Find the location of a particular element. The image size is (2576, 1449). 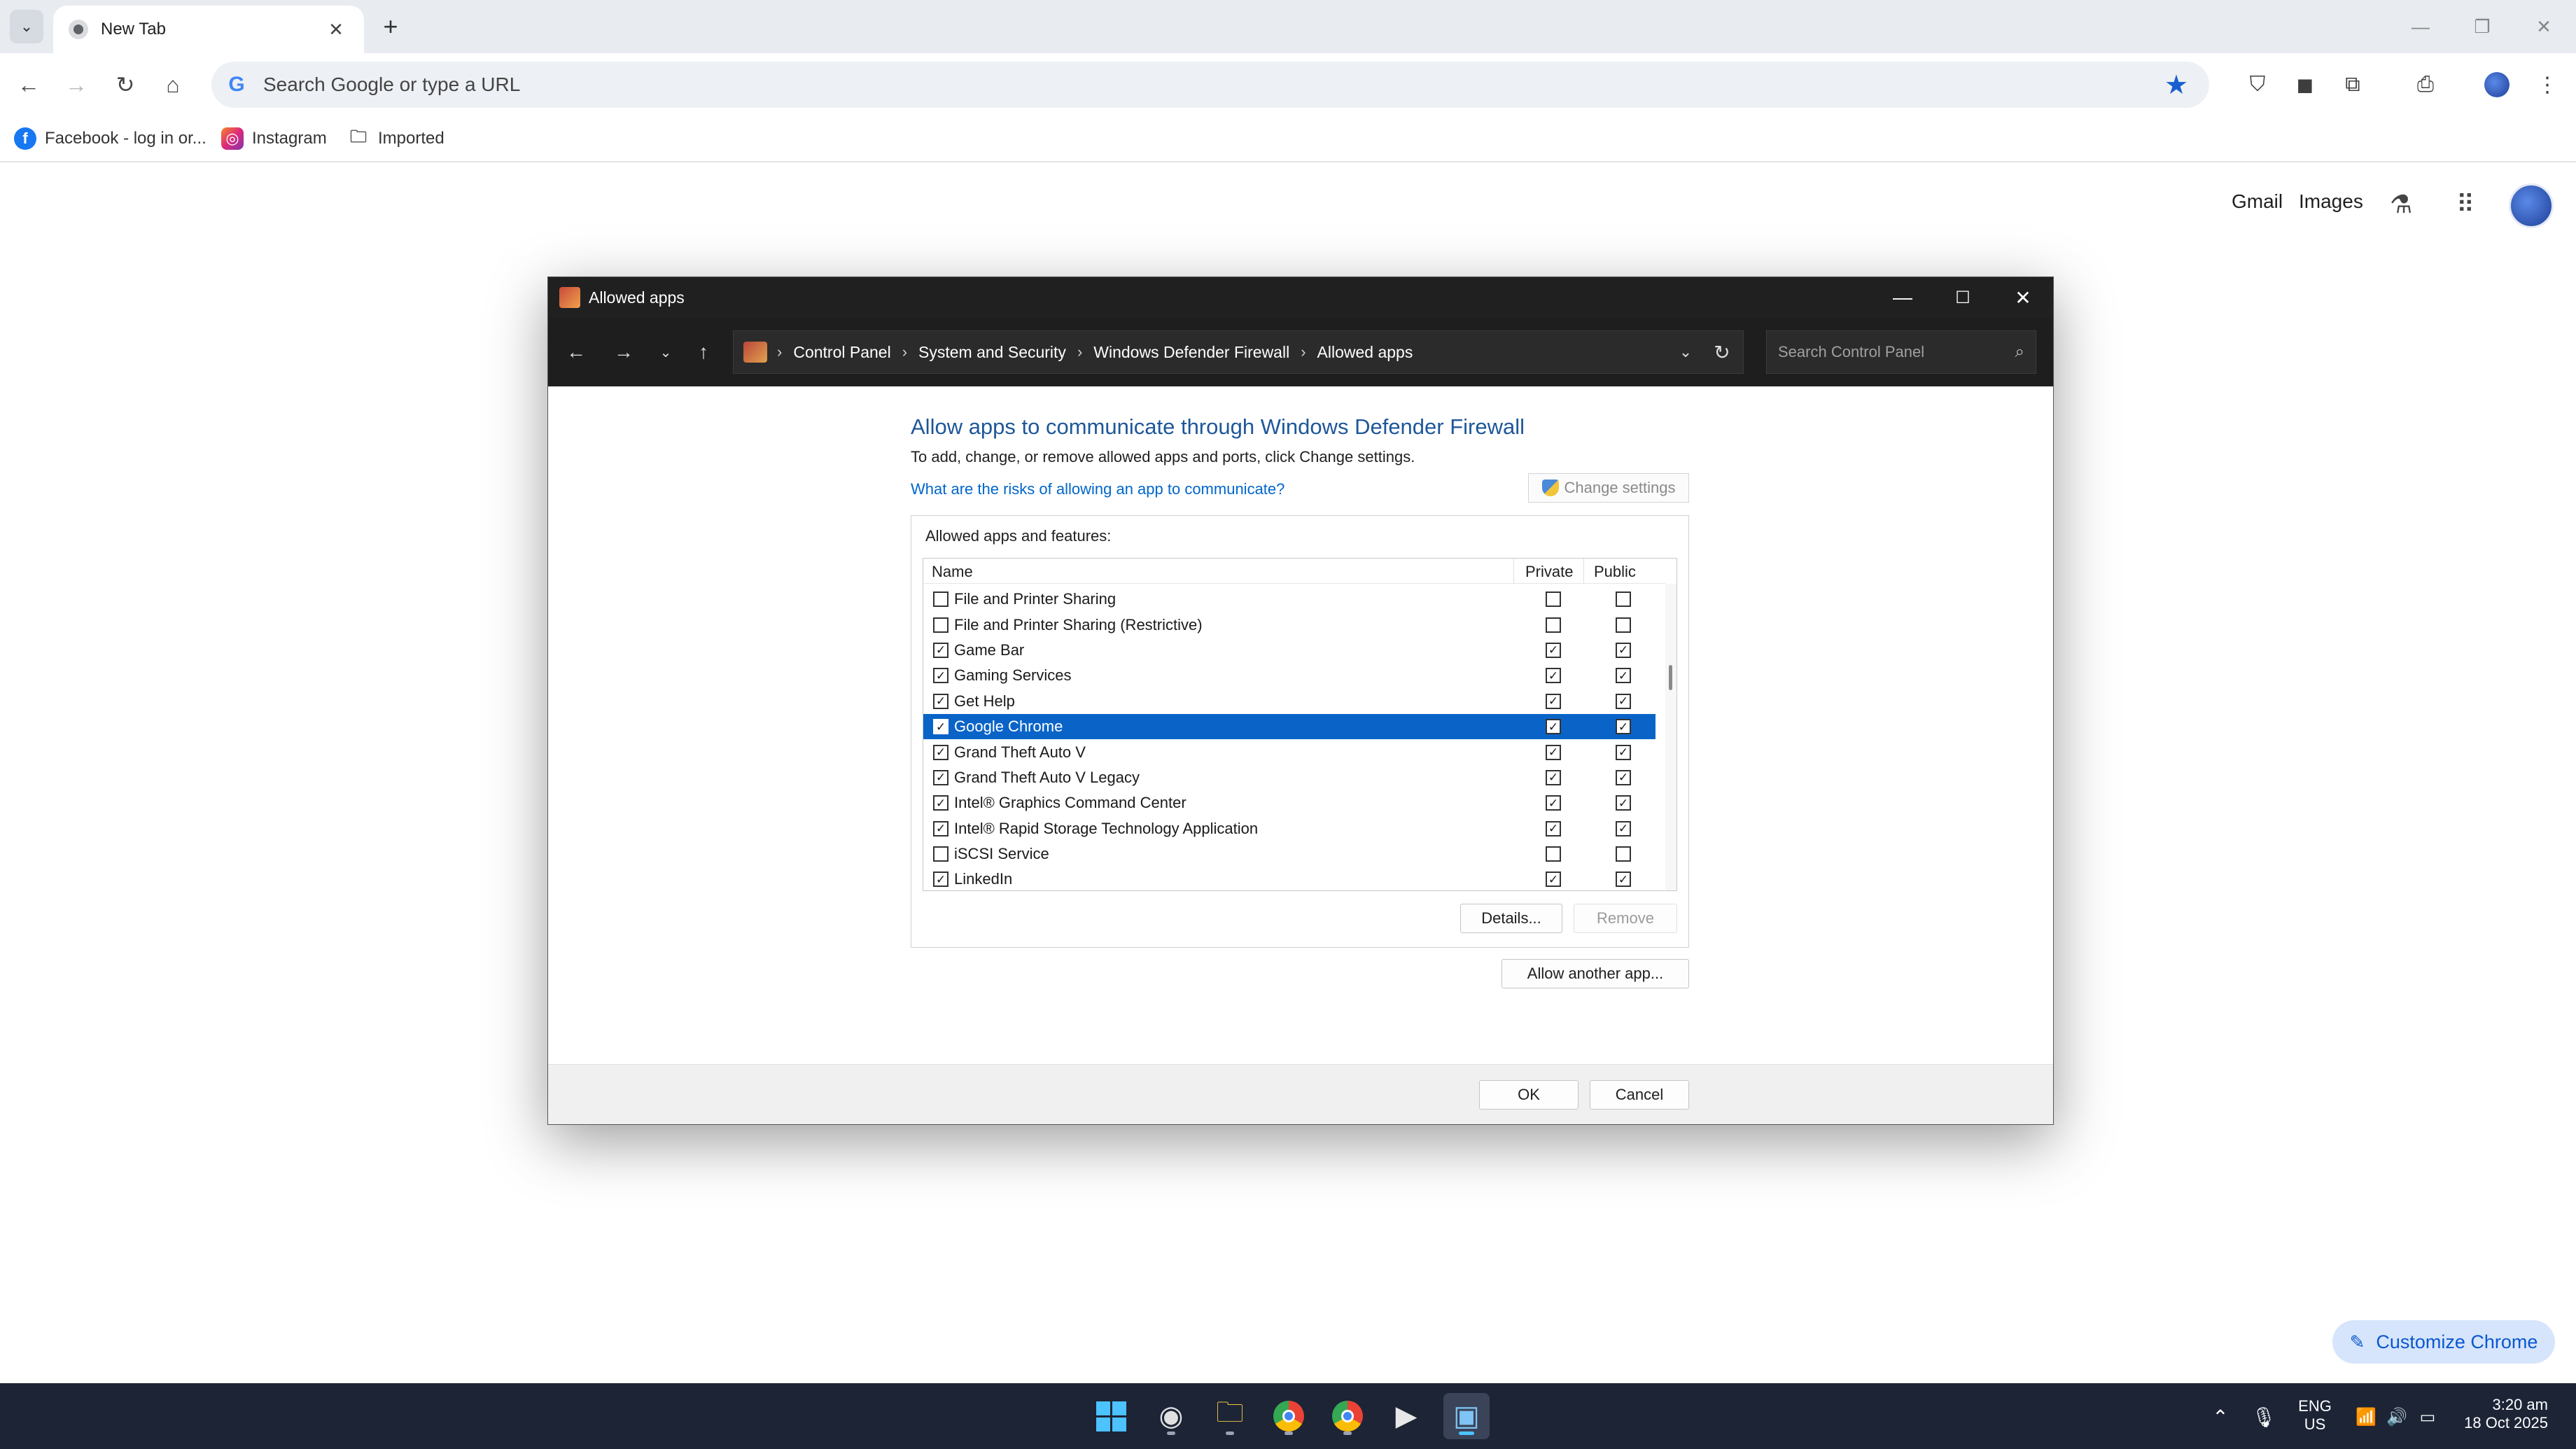

language-indicator: ENG US is located at coordinates (2315, 1415).